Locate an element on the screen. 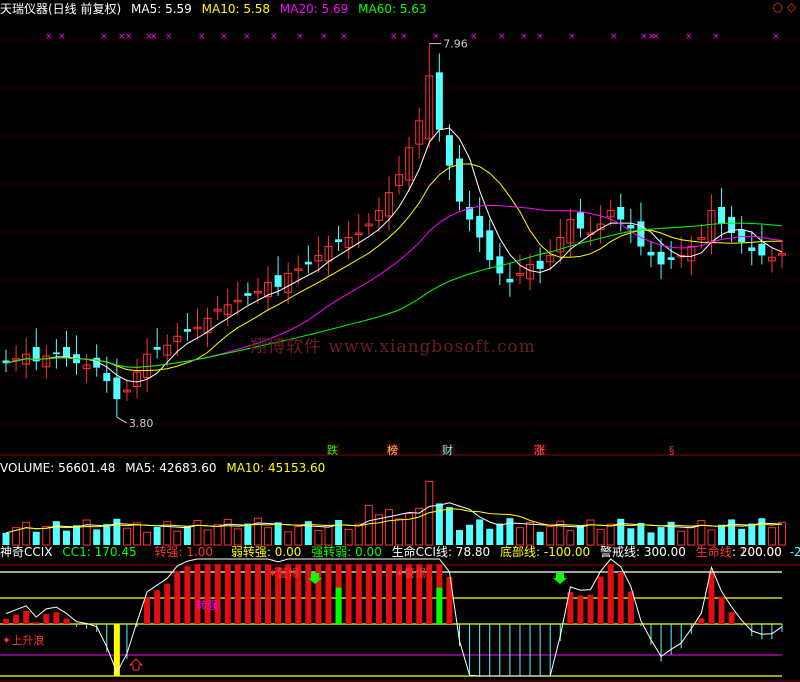 The height and width of the screenshot is (682, 800). event-marker: 财 is located at coordinates (447, 450).